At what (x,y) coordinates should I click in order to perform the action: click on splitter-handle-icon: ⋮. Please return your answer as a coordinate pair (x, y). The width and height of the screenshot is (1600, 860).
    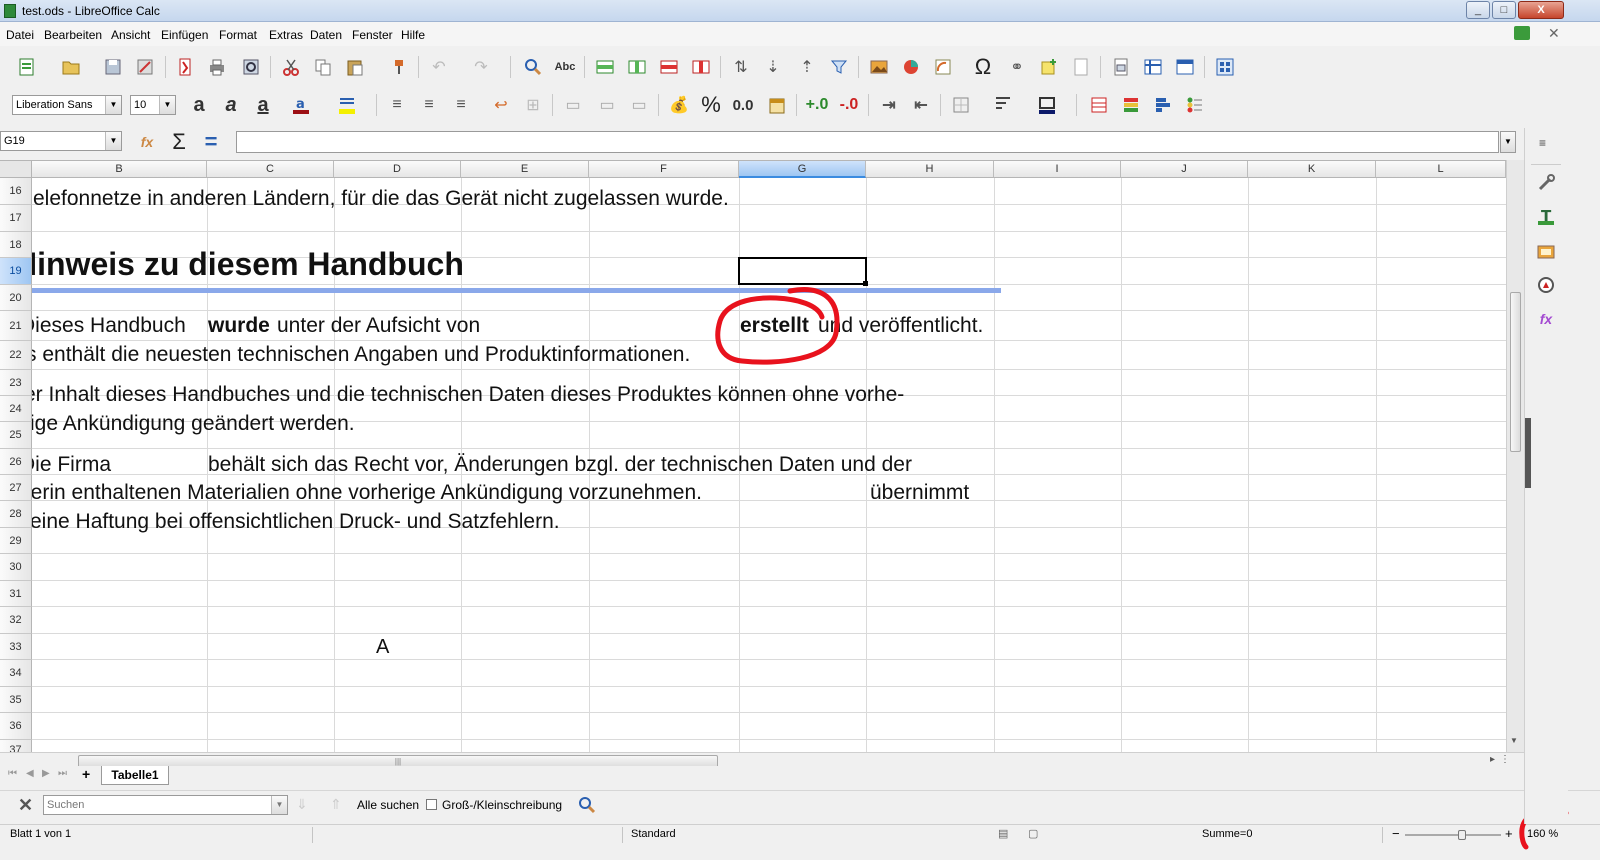
    Looking at the image, I should click on (1505, 759).